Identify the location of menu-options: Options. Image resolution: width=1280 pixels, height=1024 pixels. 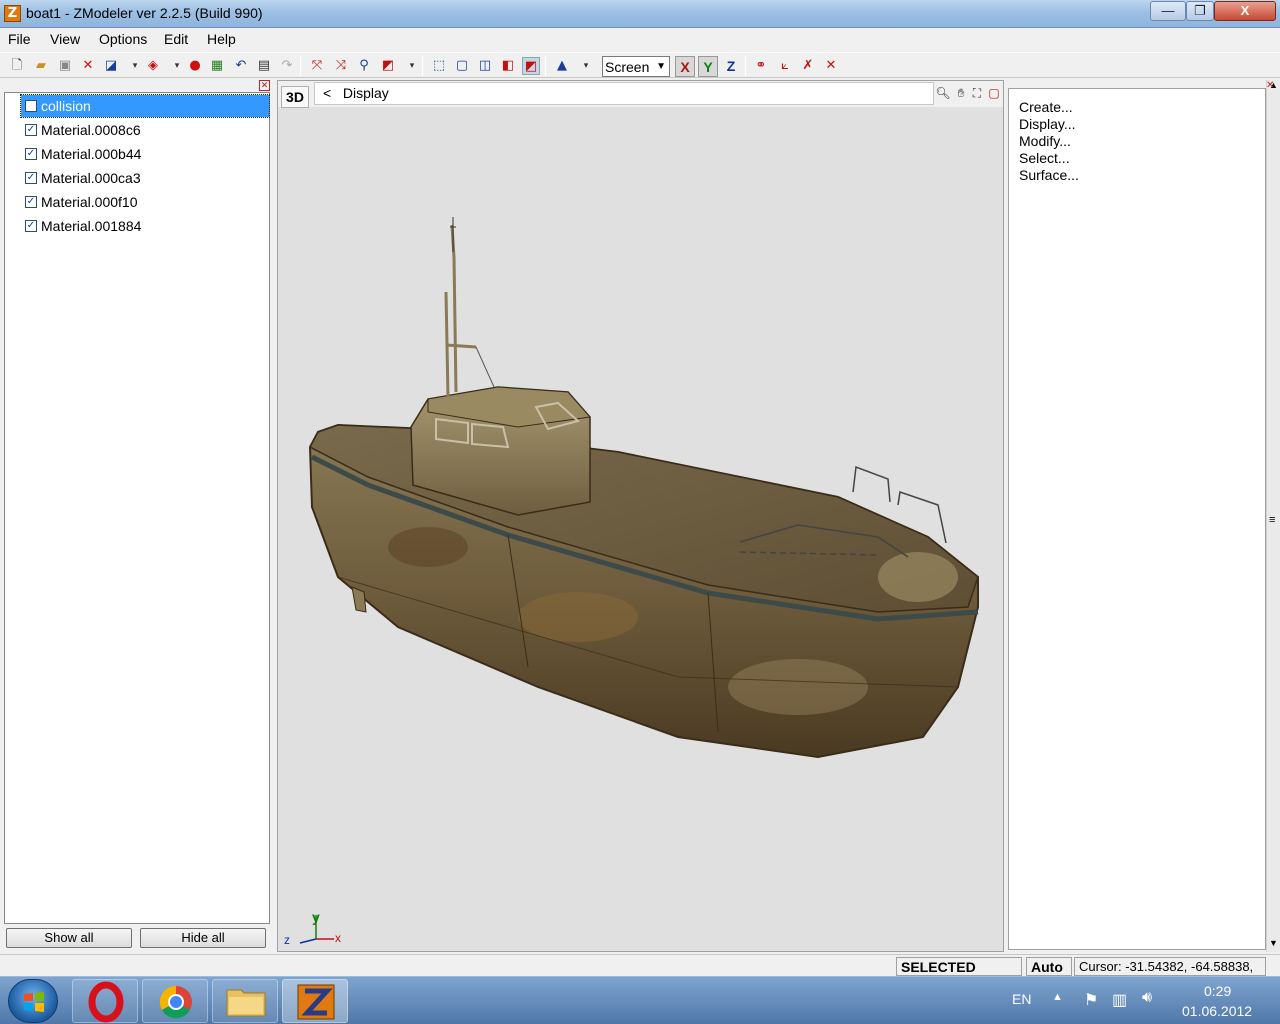
(123, 39).